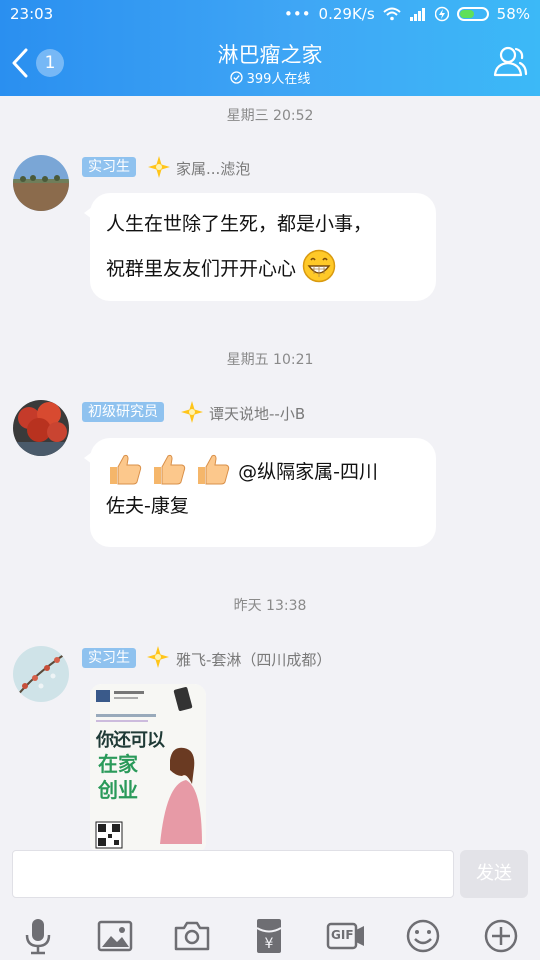  I want to click on member-title-badge: 初级研究员, so click(123, 412).